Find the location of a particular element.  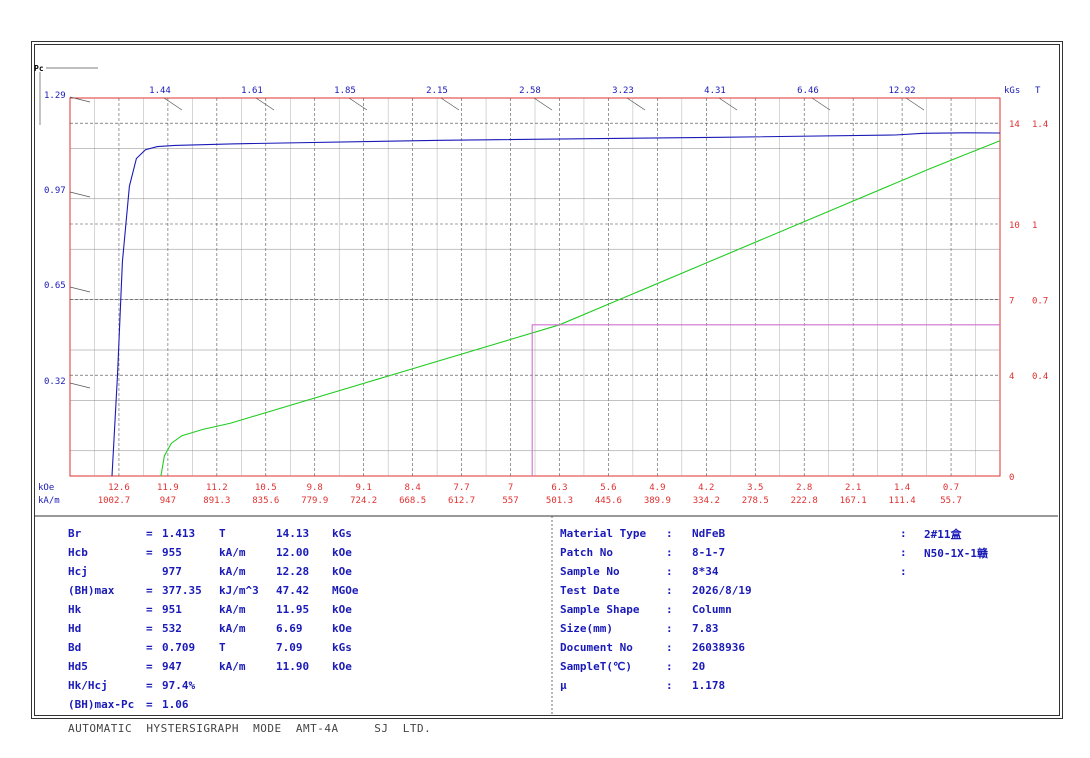

sample-row: Patch No: 8-1-7 is located at coordinates (681, 552).